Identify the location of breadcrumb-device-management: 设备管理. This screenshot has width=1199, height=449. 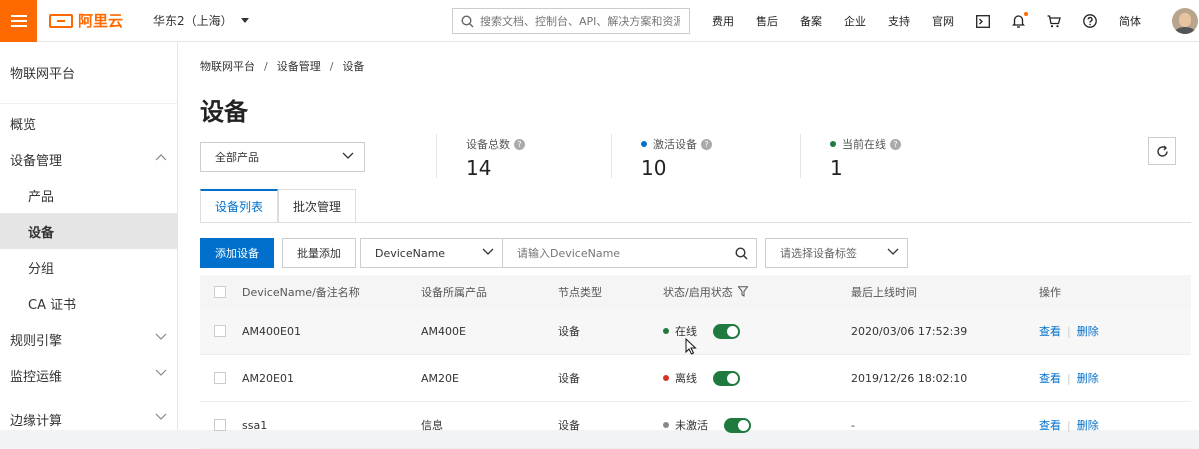
(299, 66).